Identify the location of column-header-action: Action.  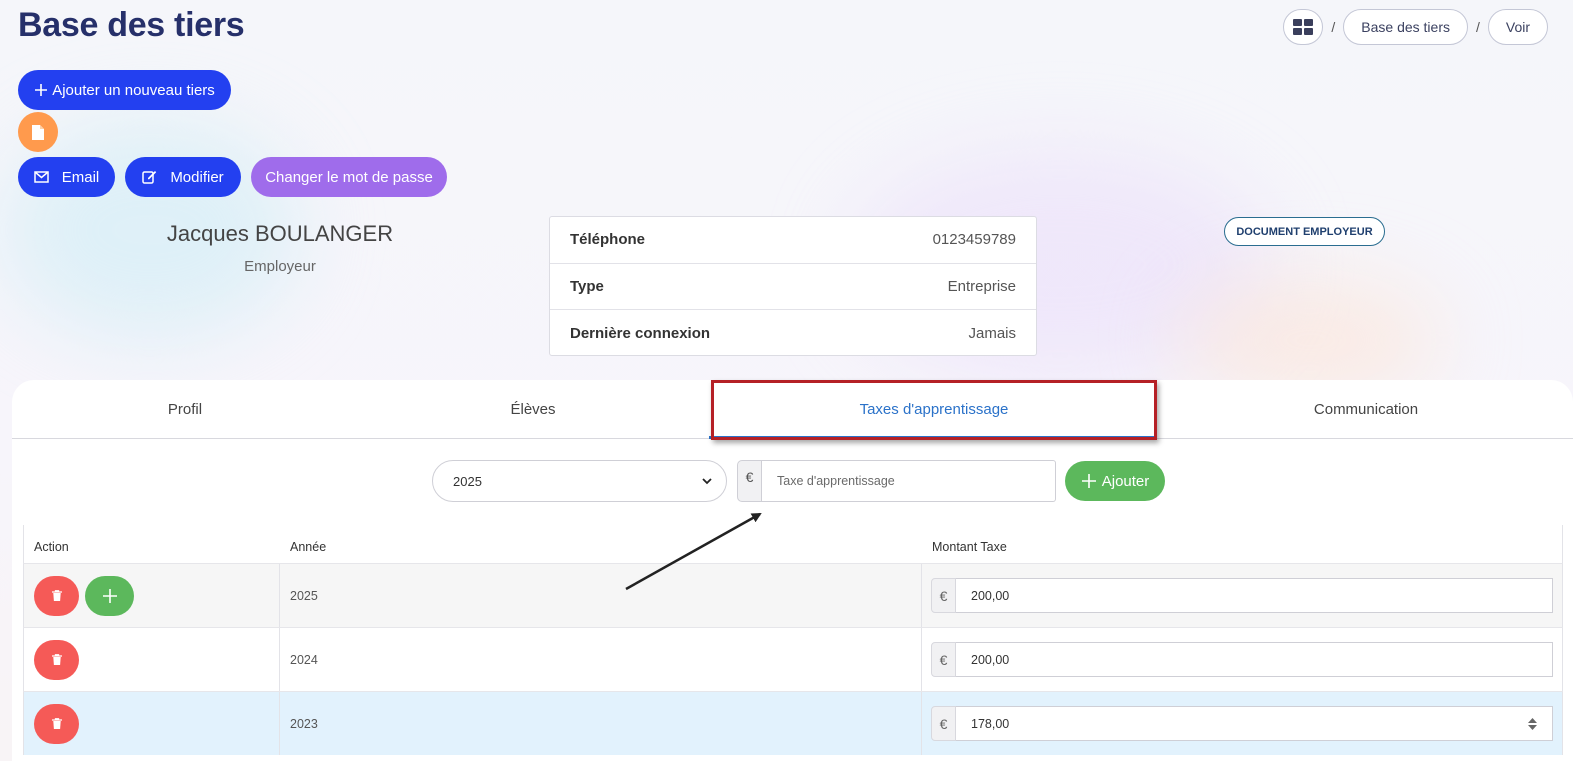
(51, 547).